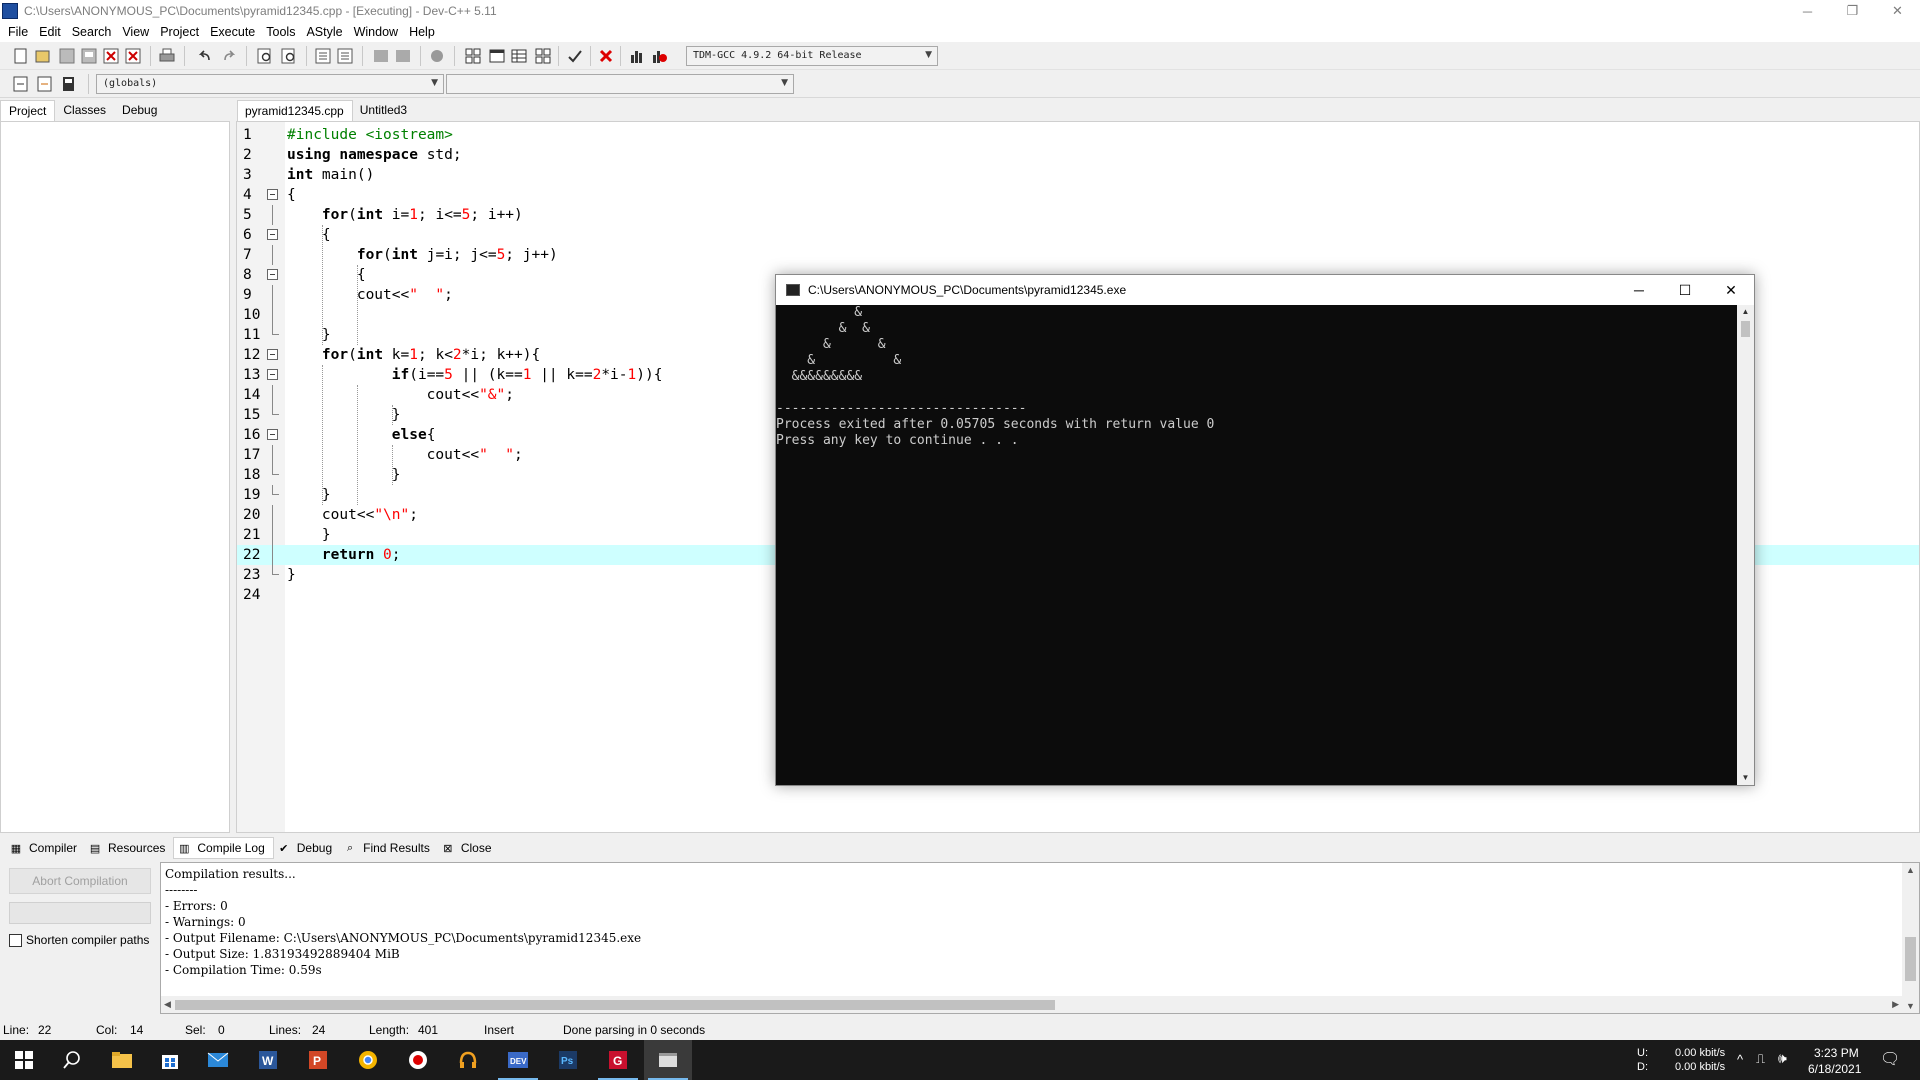  Describe the element at coordinates (1745, 545) in the screenshot. I see `console-scrollbar: ▲ ▼` at that location.